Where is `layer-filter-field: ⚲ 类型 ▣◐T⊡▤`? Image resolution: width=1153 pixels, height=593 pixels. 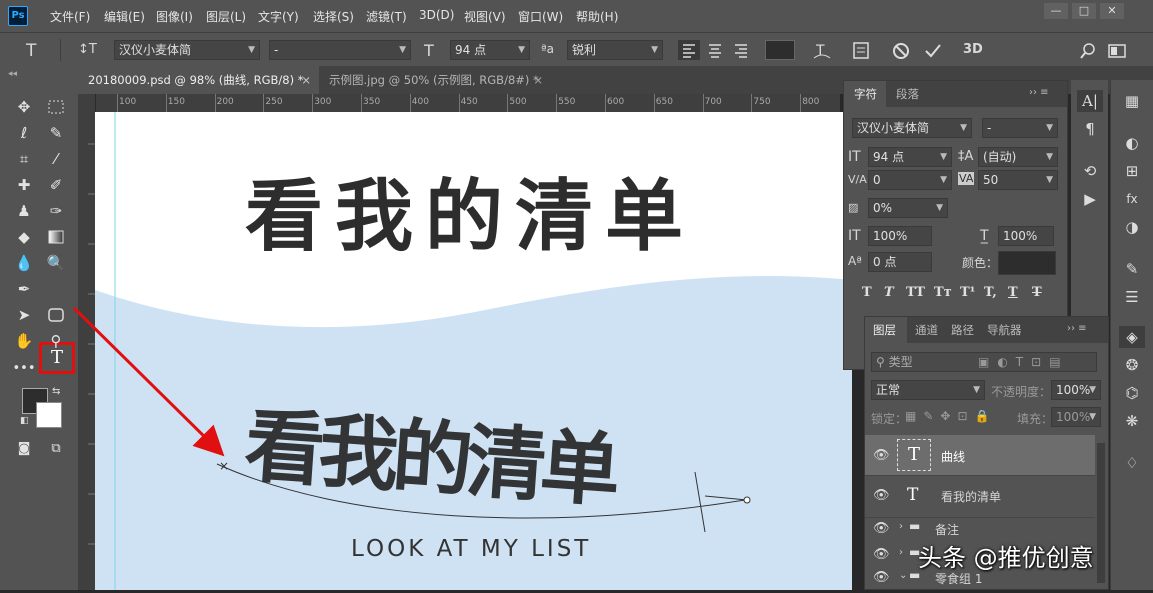 layer-filter-field: ⚲ 类型 ▣◐T⊡▤ is located at coordinates (984, 362).